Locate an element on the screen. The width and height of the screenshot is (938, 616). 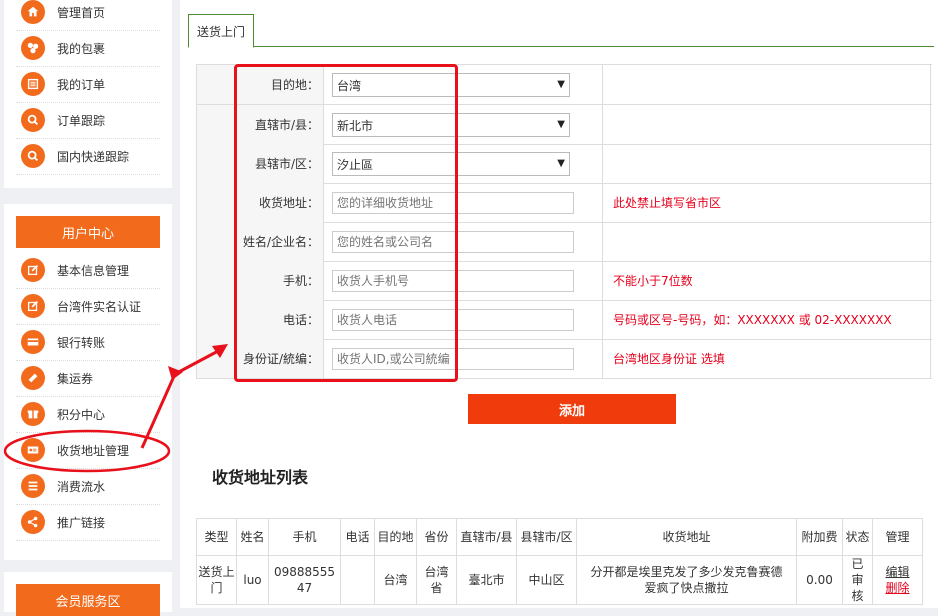
column-header: 电话 is located at coordinates (357, 537).